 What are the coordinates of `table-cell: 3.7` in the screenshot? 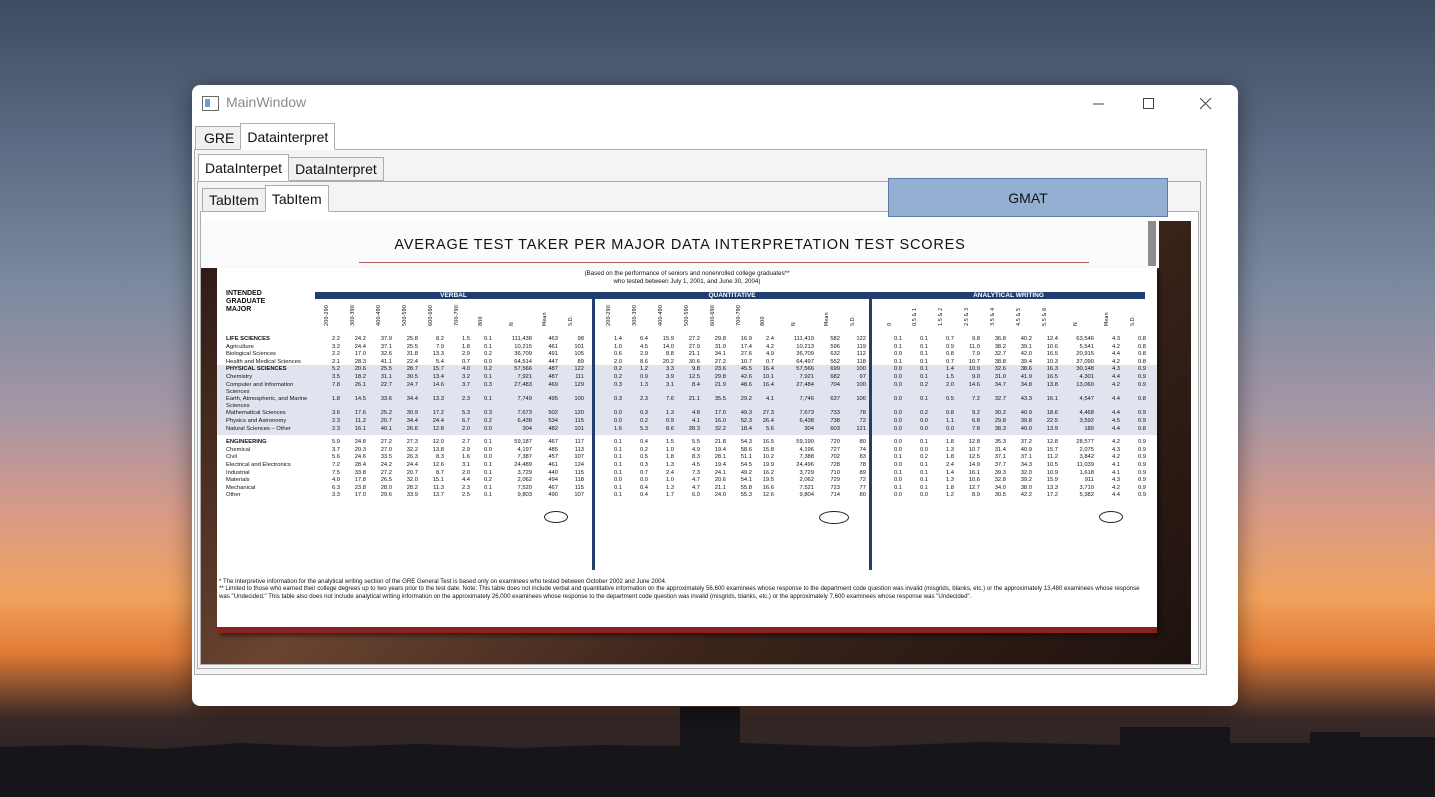 It's located at (335, 449).